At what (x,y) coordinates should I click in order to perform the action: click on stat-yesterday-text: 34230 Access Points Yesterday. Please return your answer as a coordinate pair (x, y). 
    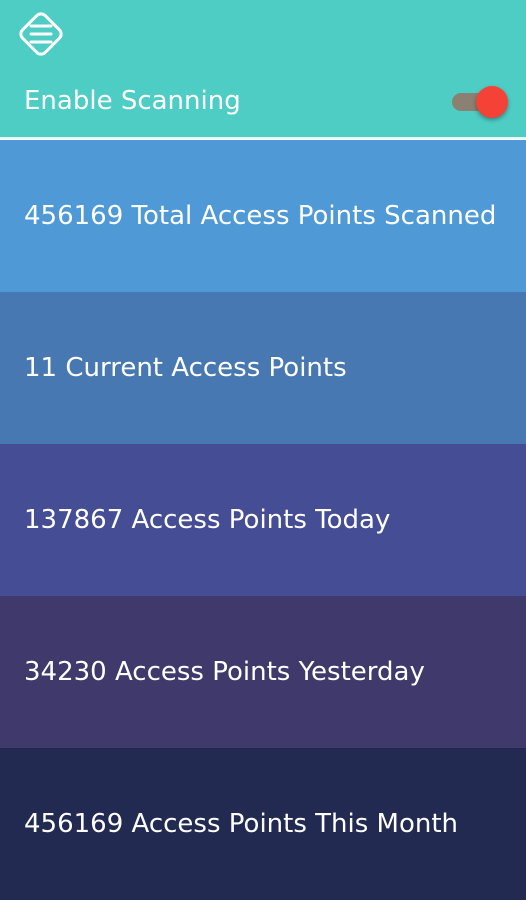
    Looking at the image, I should click on (224, 672).